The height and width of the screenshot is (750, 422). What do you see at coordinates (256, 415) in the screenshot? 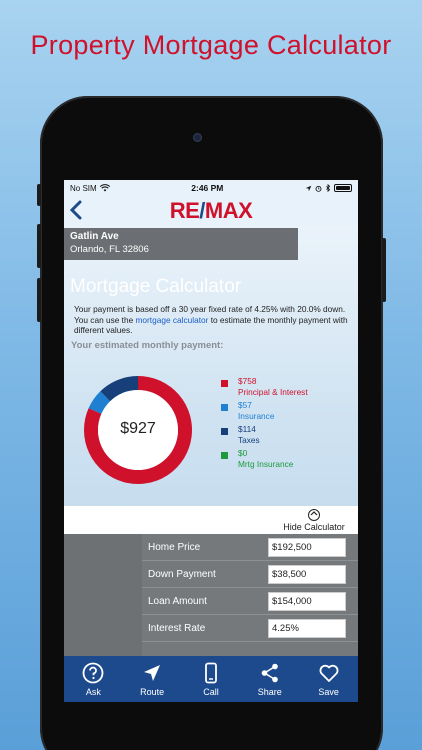
I see `legend-label: Insurance` at bounding box center [256, 415].